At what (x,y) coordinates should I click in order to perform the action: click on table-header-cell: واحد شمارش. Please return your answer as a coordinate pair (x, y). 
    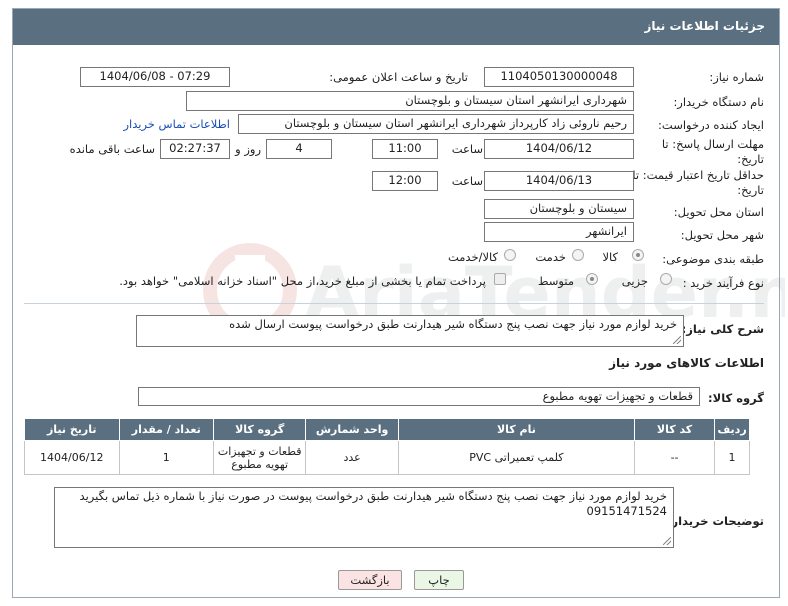
    Looking at the image, I should click on (352, 429).